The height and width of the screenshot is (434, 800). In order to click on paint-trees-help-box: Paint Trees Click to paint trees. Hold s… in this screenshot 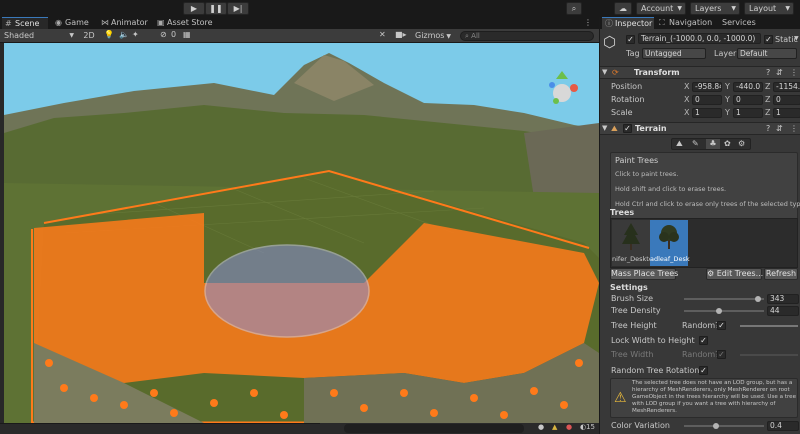, I will do `click(705, 188)`.